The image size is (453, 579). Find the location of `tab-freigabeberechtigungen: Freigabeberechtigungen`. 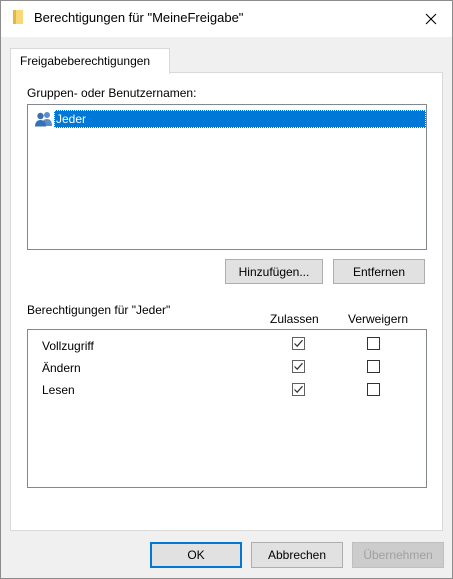

tab-freigabeberechtigungen: Freigabeberechtigungen is located at coordinates (90, 61).